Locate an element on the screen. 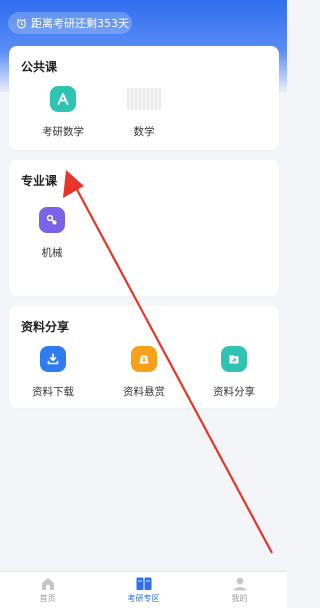 The height and width of the screenshot is (608, 320). mechanical-icon is located at coordinates (52, 220).